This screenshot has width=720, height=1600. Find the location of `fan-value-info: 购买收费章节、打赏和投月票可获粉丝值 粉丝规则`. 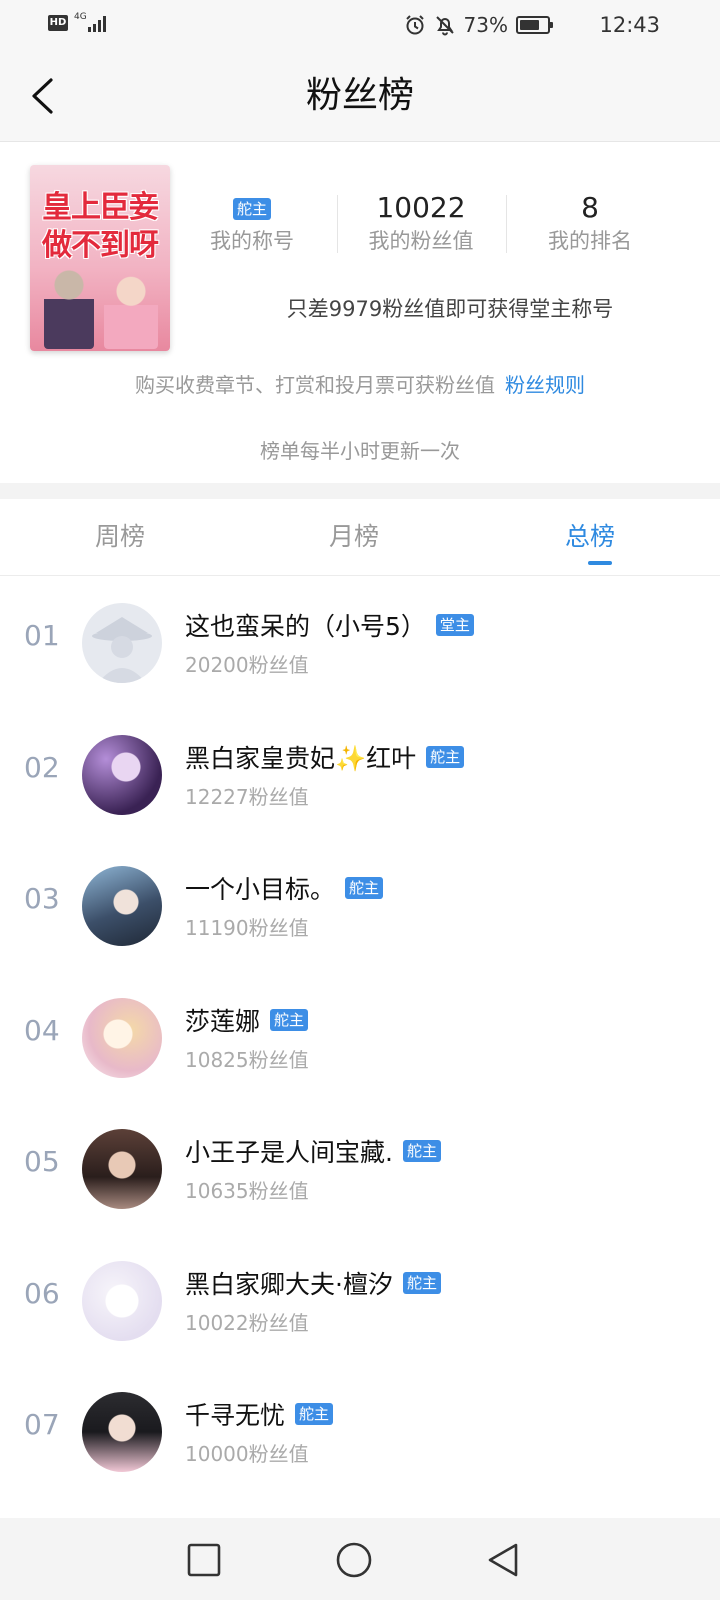

fan-value-info: 购买收费章节、打赏和投月票可获粉丝值 粉丝规则 is located at coordinates (360, 383).